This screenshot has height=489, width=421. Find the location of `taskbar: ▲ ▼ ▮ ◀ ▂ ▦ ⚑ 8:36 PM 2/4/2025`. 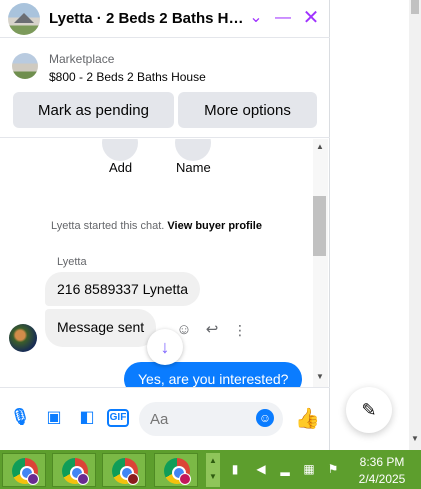

taskbar: ▲ ▼ ▮ ◀ ▂ ▦ ⚑ 8:36 PM 2/4/2025 is located at coordinates (210, 469).